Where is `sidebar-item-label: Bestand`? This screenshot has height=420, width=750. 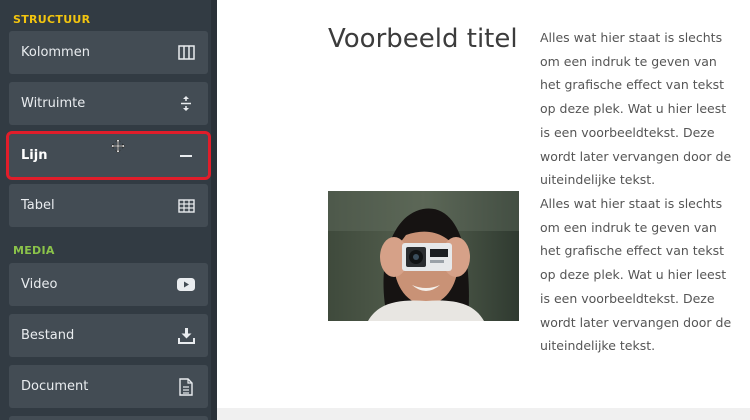 sidebar-item-label: Bestand is located at coordinates (48, 335).